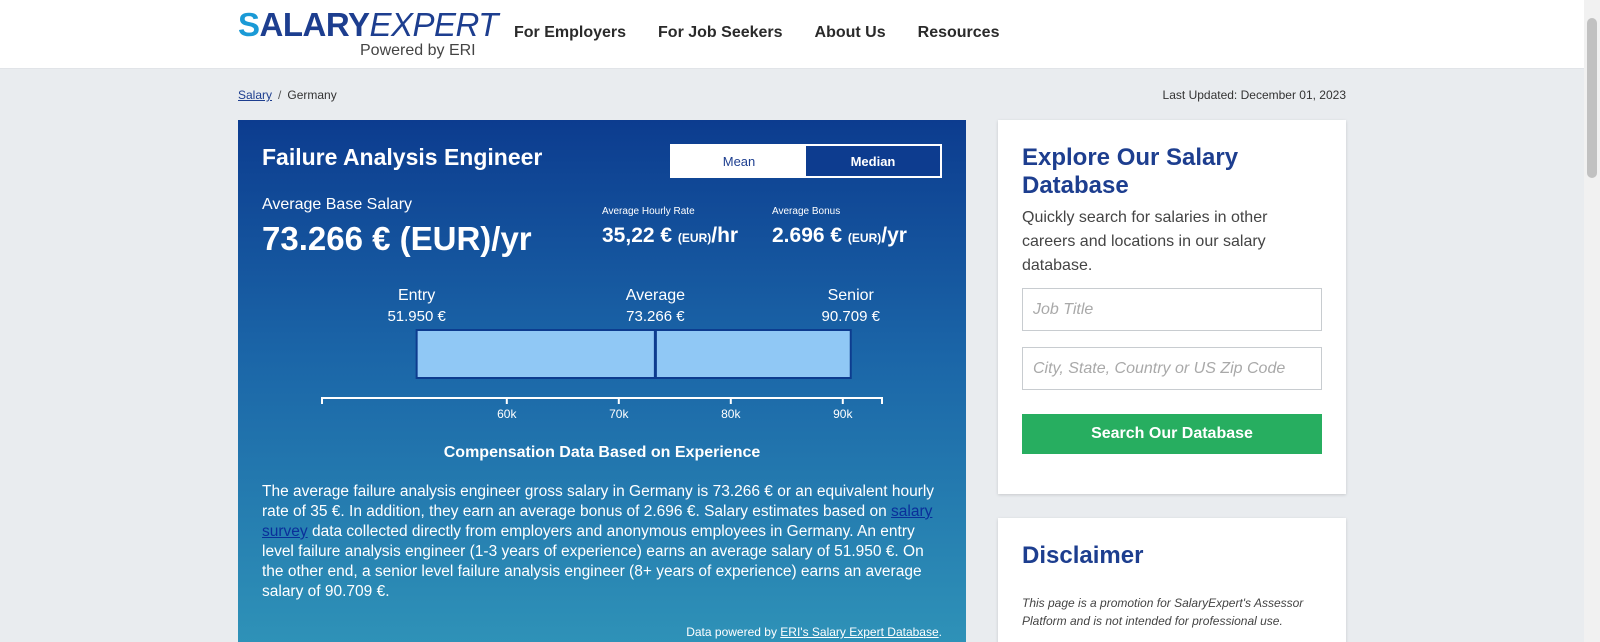 The width and height of the screenshot is (1600, 642). What do you see at coordinates (249, 24) in the screenshot?
I see `logo-s: S` at bounding box center [249, 24].